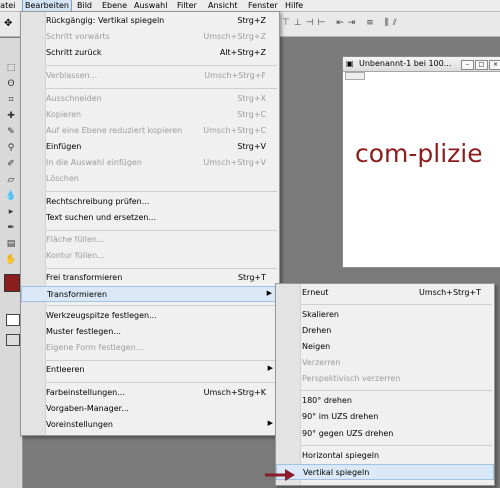 The image size is (500, 488). Describe the element at coordinates (481, 65) in the screenshot. I see `maximize-icon: □` at that location.